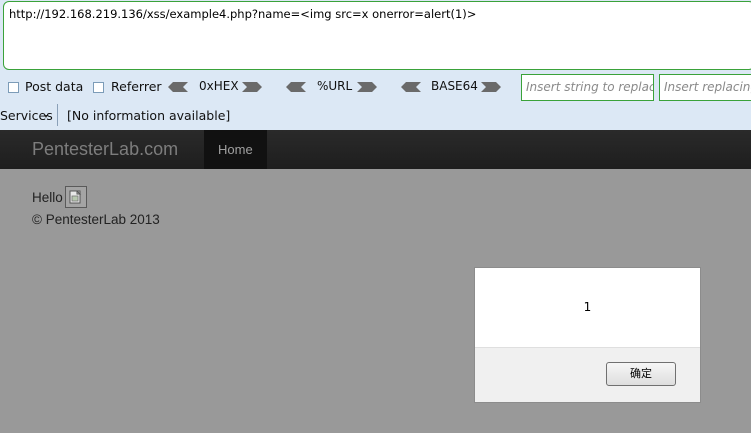  I want to click on hex-label: 0xHEX, so click(219, 86).